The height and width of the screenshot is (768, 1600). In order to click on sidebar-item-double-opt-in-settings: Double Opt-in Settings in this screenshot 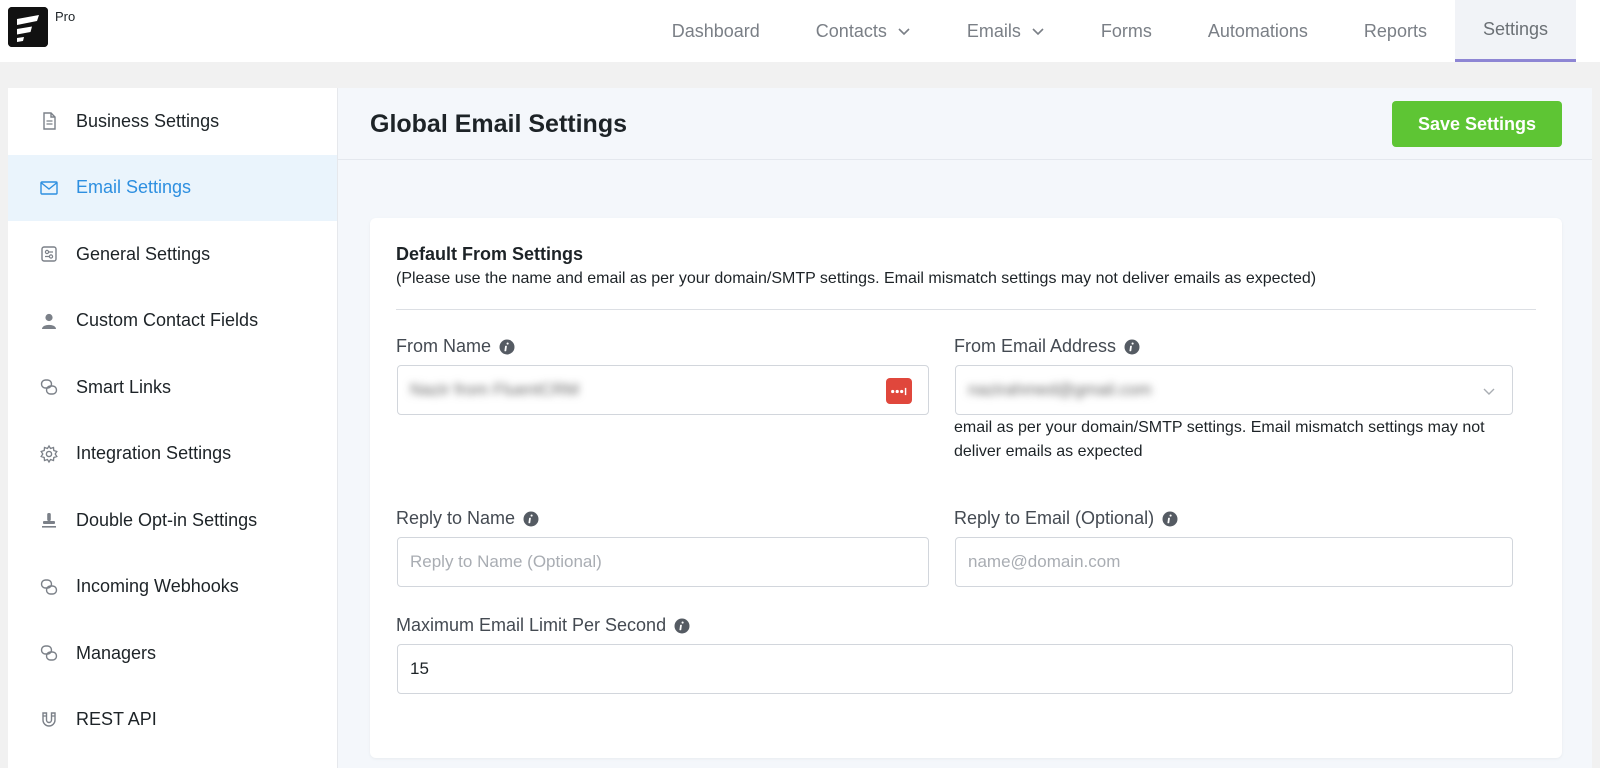, I will do `click(172, 520)`.